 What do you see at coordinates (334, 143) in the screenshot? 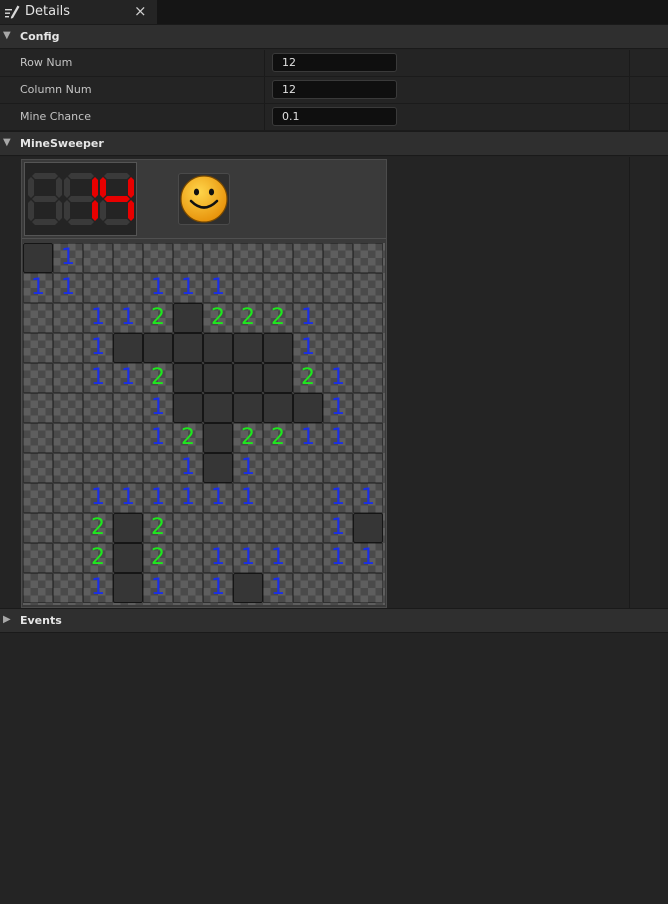
I see `category-minesweeper: ▼ MineSweeper` at bounding box center [334, 143].